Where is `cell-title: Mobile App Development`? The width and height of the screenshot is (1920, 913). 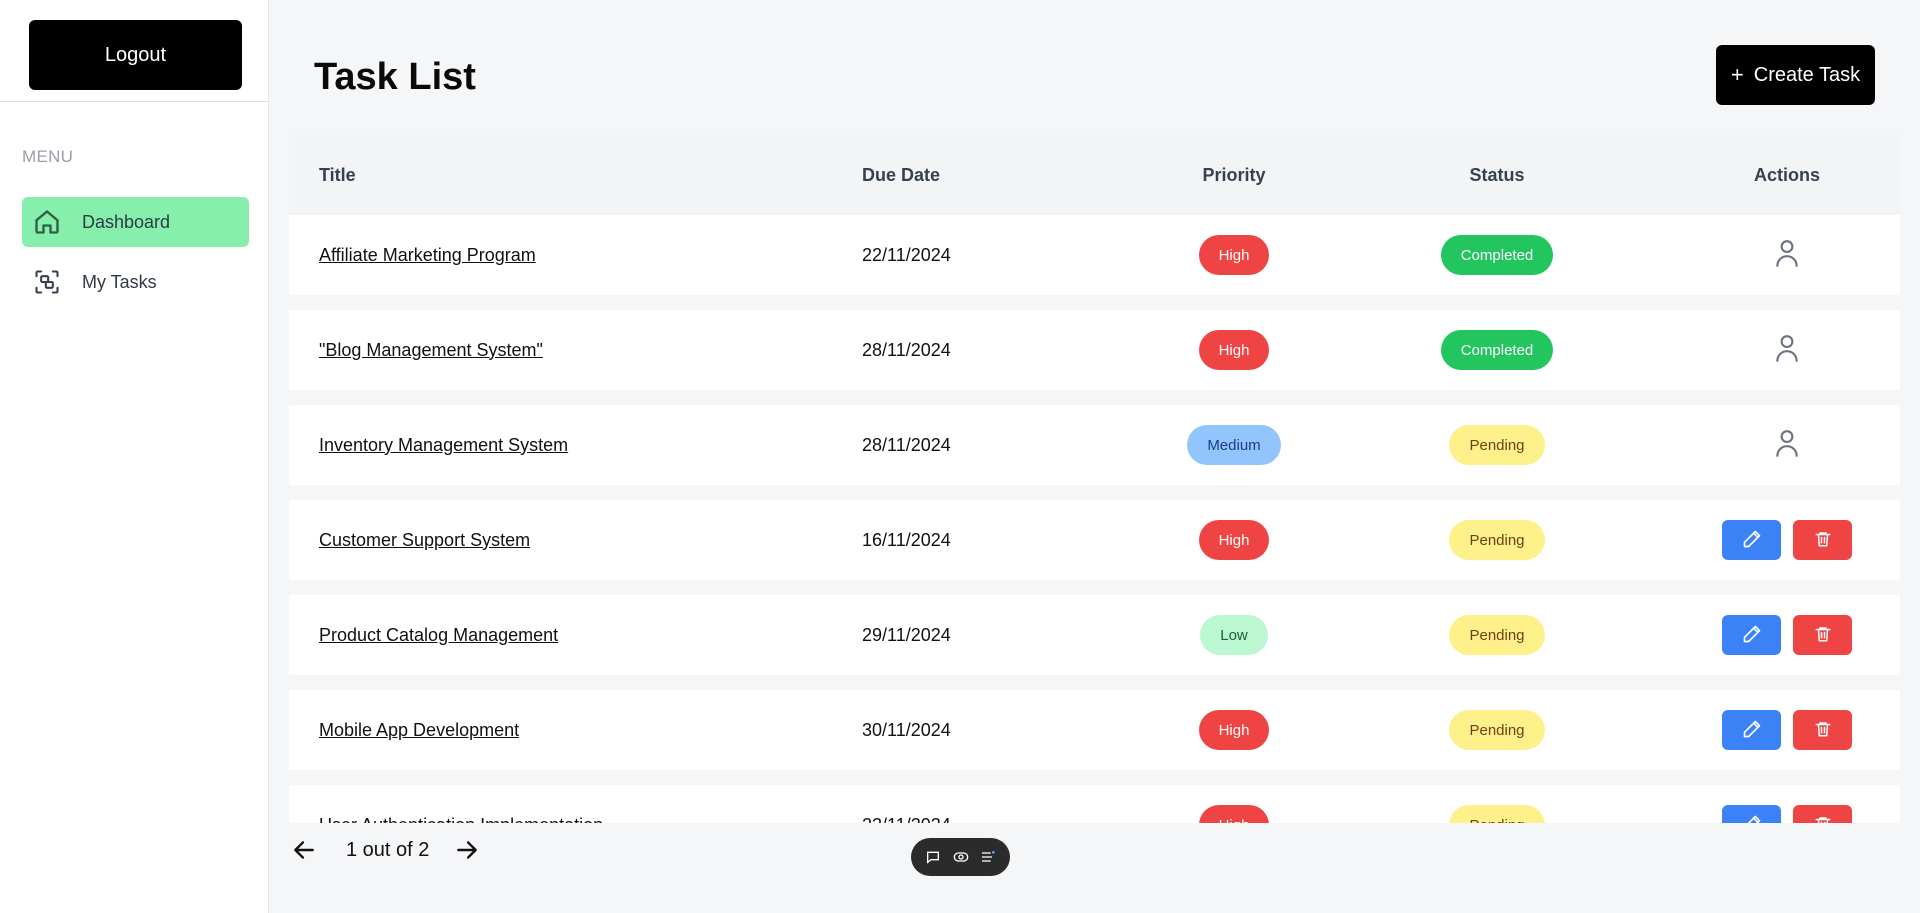 cell-title: Mobile App Development is located at coordinates (419, 730).